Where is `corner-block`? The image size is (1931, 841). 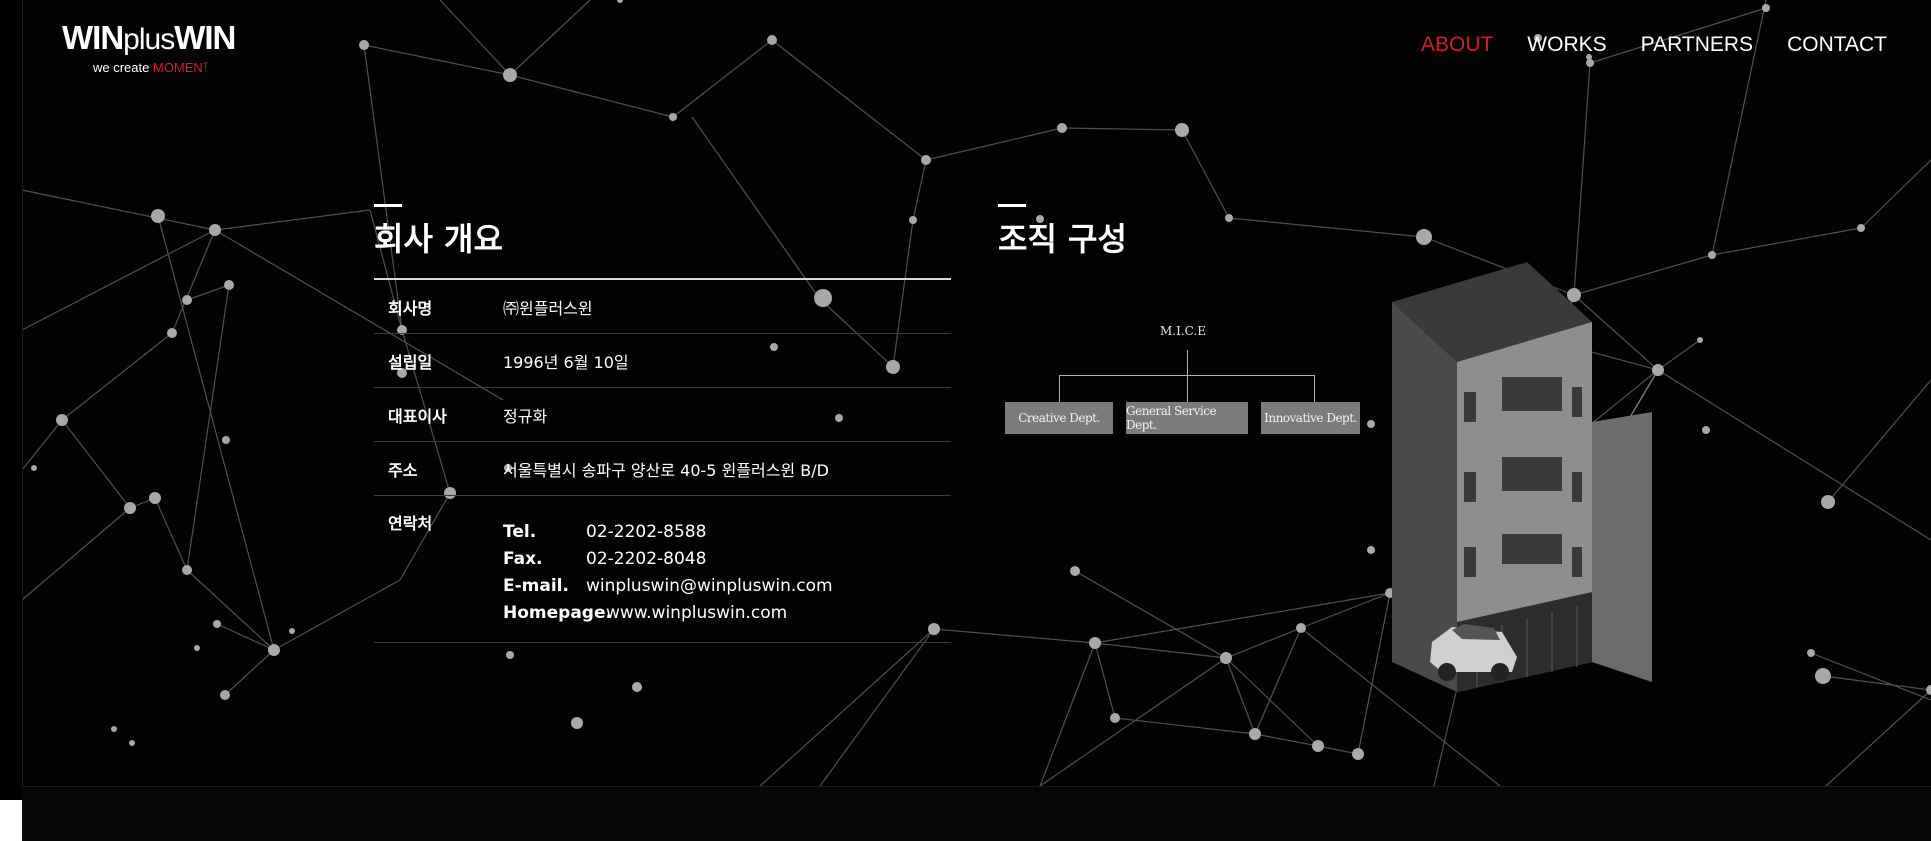
corner-block is located at coordinates (11, 820).